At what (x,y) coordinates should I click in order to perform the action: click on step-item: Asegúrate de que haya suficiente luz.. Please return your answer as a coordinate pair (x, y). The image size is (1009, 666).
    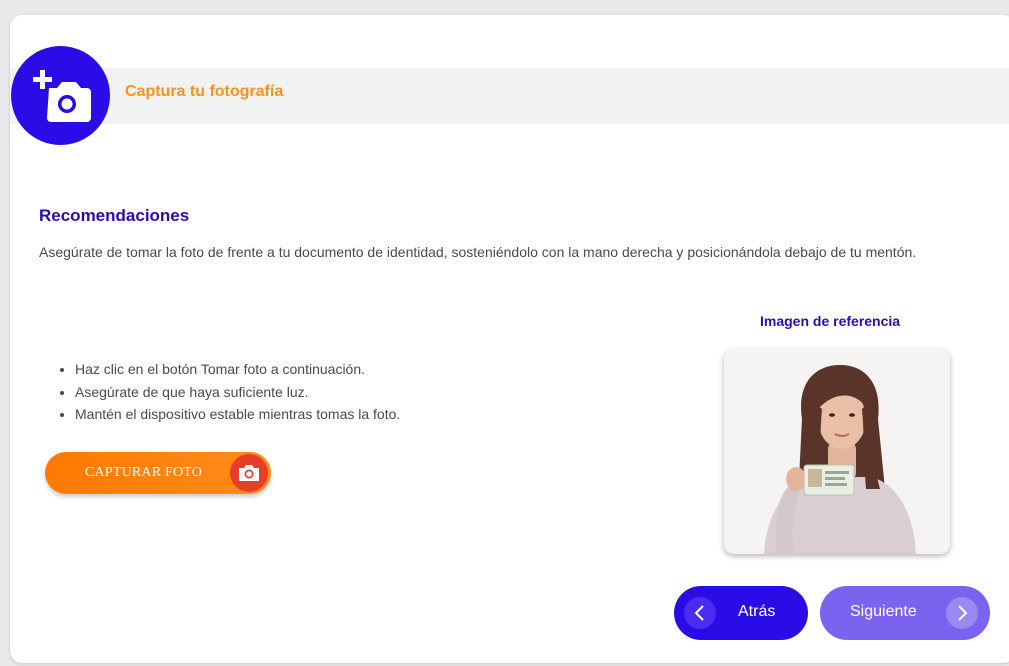
    Looking at the image, I should click on (237, 392).